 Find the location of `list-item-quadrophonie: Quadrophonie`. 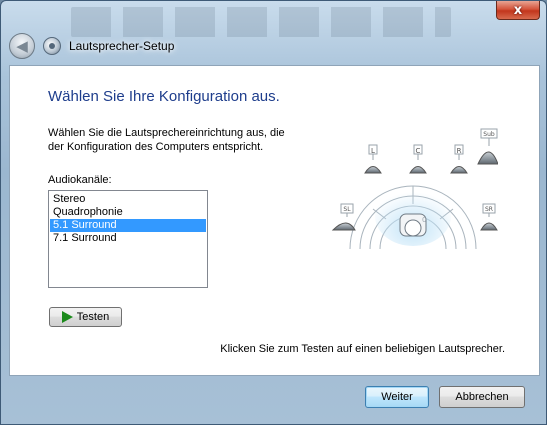

list-item-quadrophonie: Quadrophonie is located at coordinates (128, 212).